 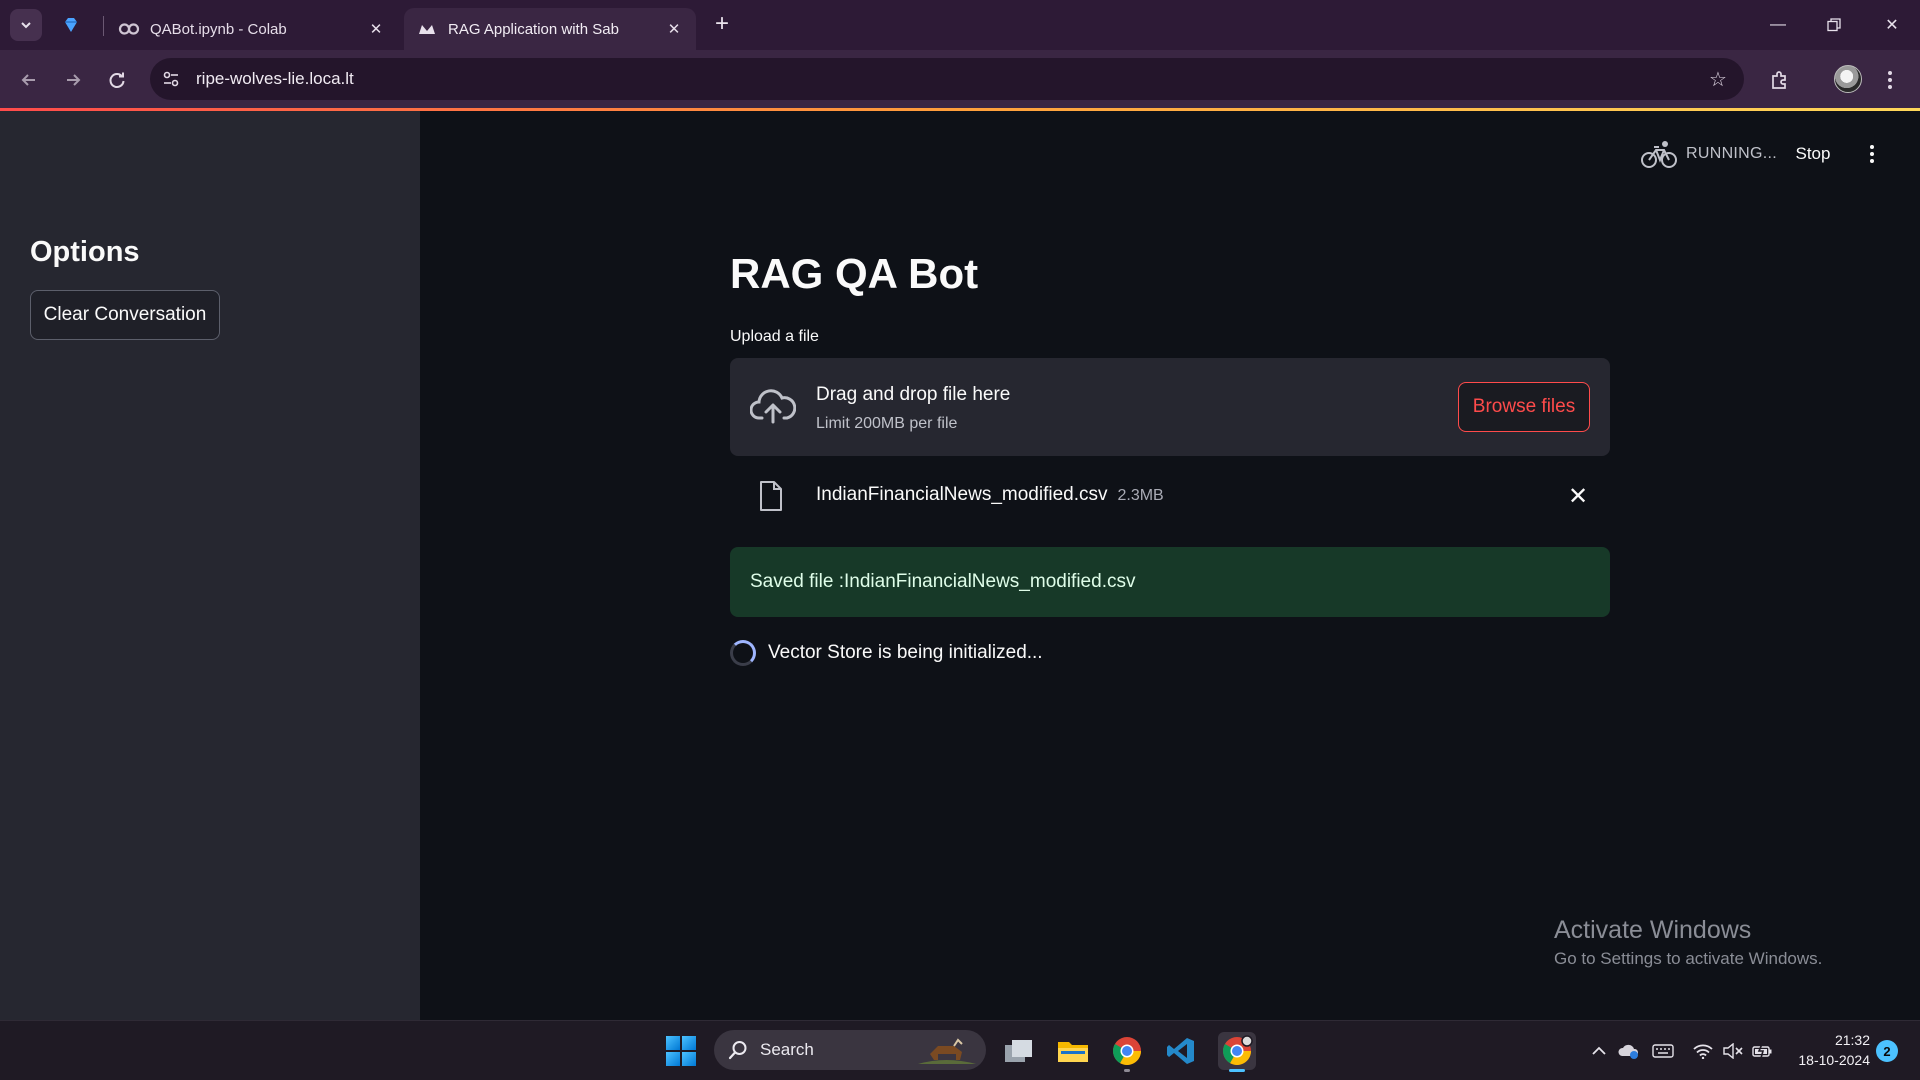 What do you see at coordinates (1073, 1051) in the screenshot?
I see `file-explorer-icon` at bounding box center [1073, 1051].